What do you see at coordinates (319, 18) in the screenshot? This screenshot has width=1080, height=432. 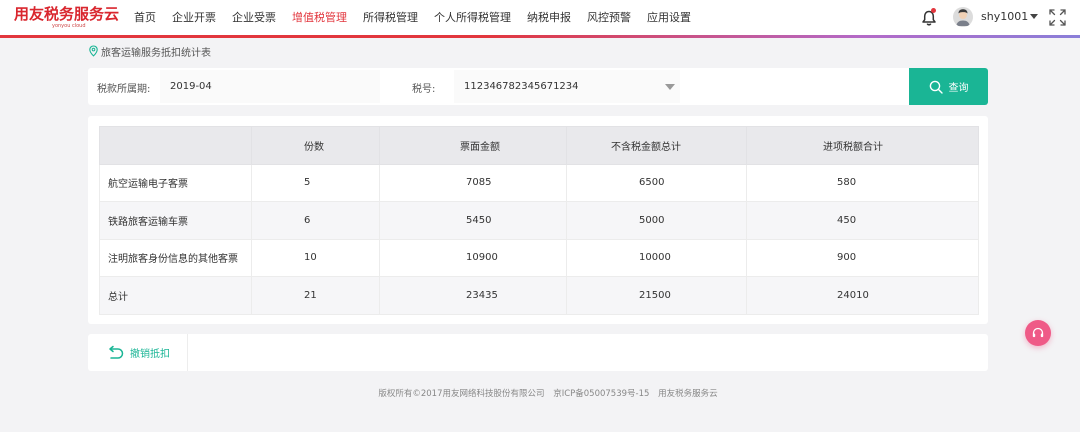 I see `nav-item-vat-management: 增值税管理` at bounding box center [319, 18].